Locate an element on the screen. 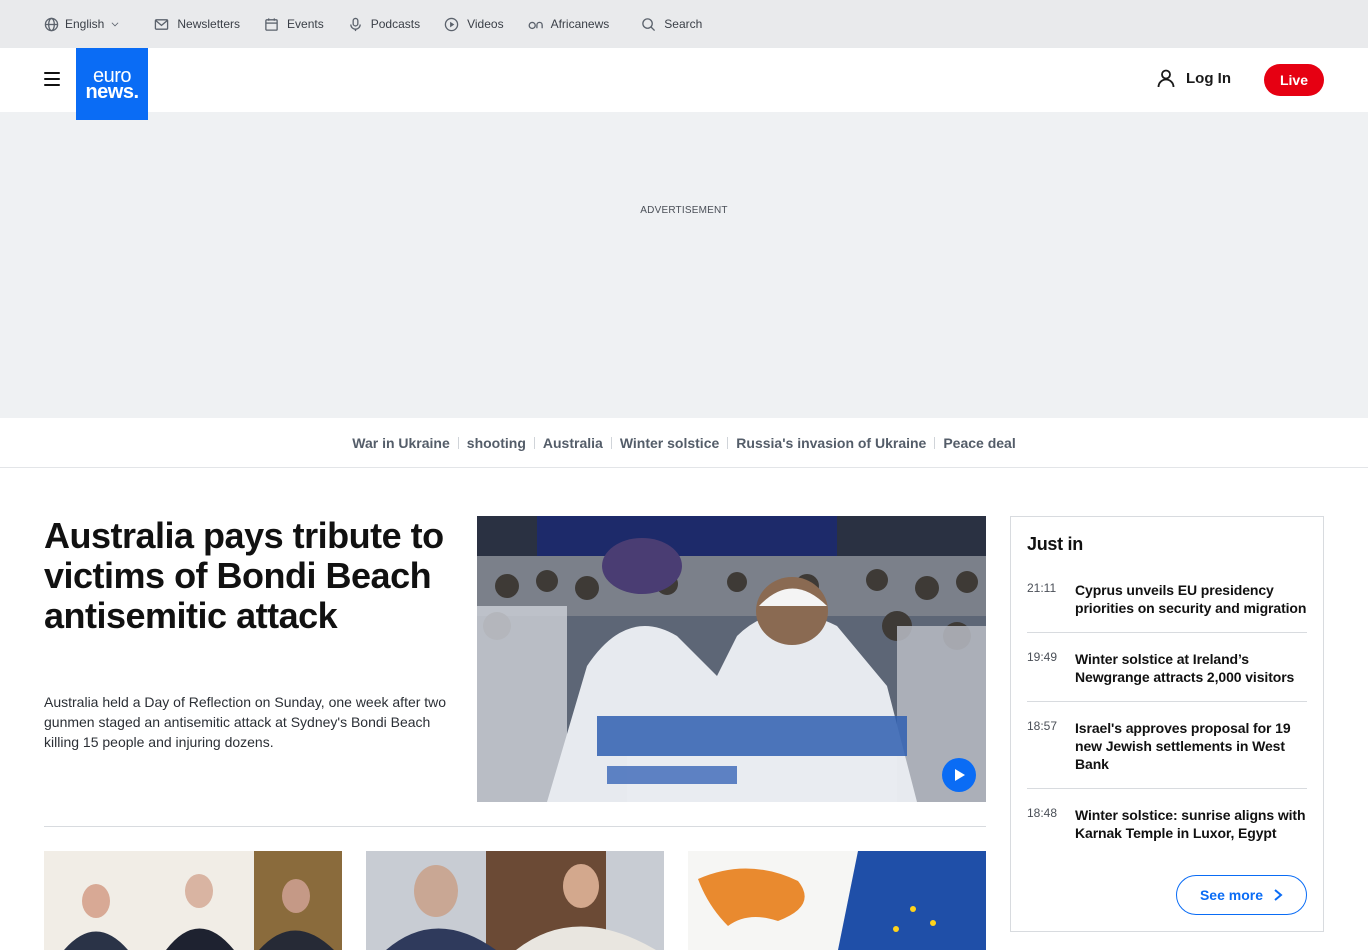 Image resolution: width=1368 pixels, height=950 pixels. section-divider is located at coordinates (515, 826).